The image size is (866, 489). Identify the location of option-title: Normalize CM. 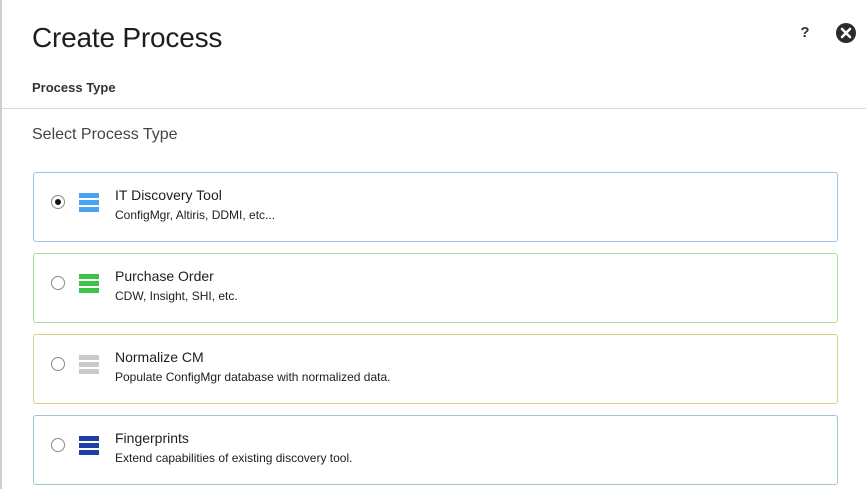
(159, 357).